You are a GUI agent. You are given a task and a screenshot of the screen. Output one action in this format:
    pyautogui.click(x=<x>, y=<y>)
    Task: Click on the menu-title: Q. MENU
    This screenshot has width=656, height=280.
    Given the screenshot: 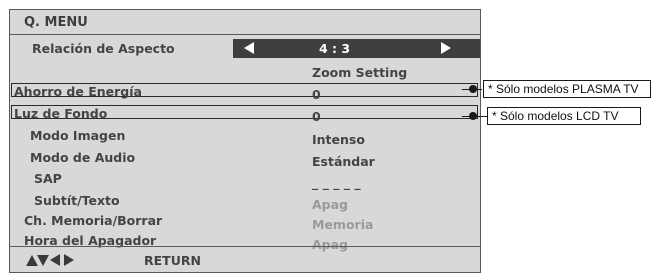 What is the action you would take?
    pyautogui.click(x=56, y=22)
    